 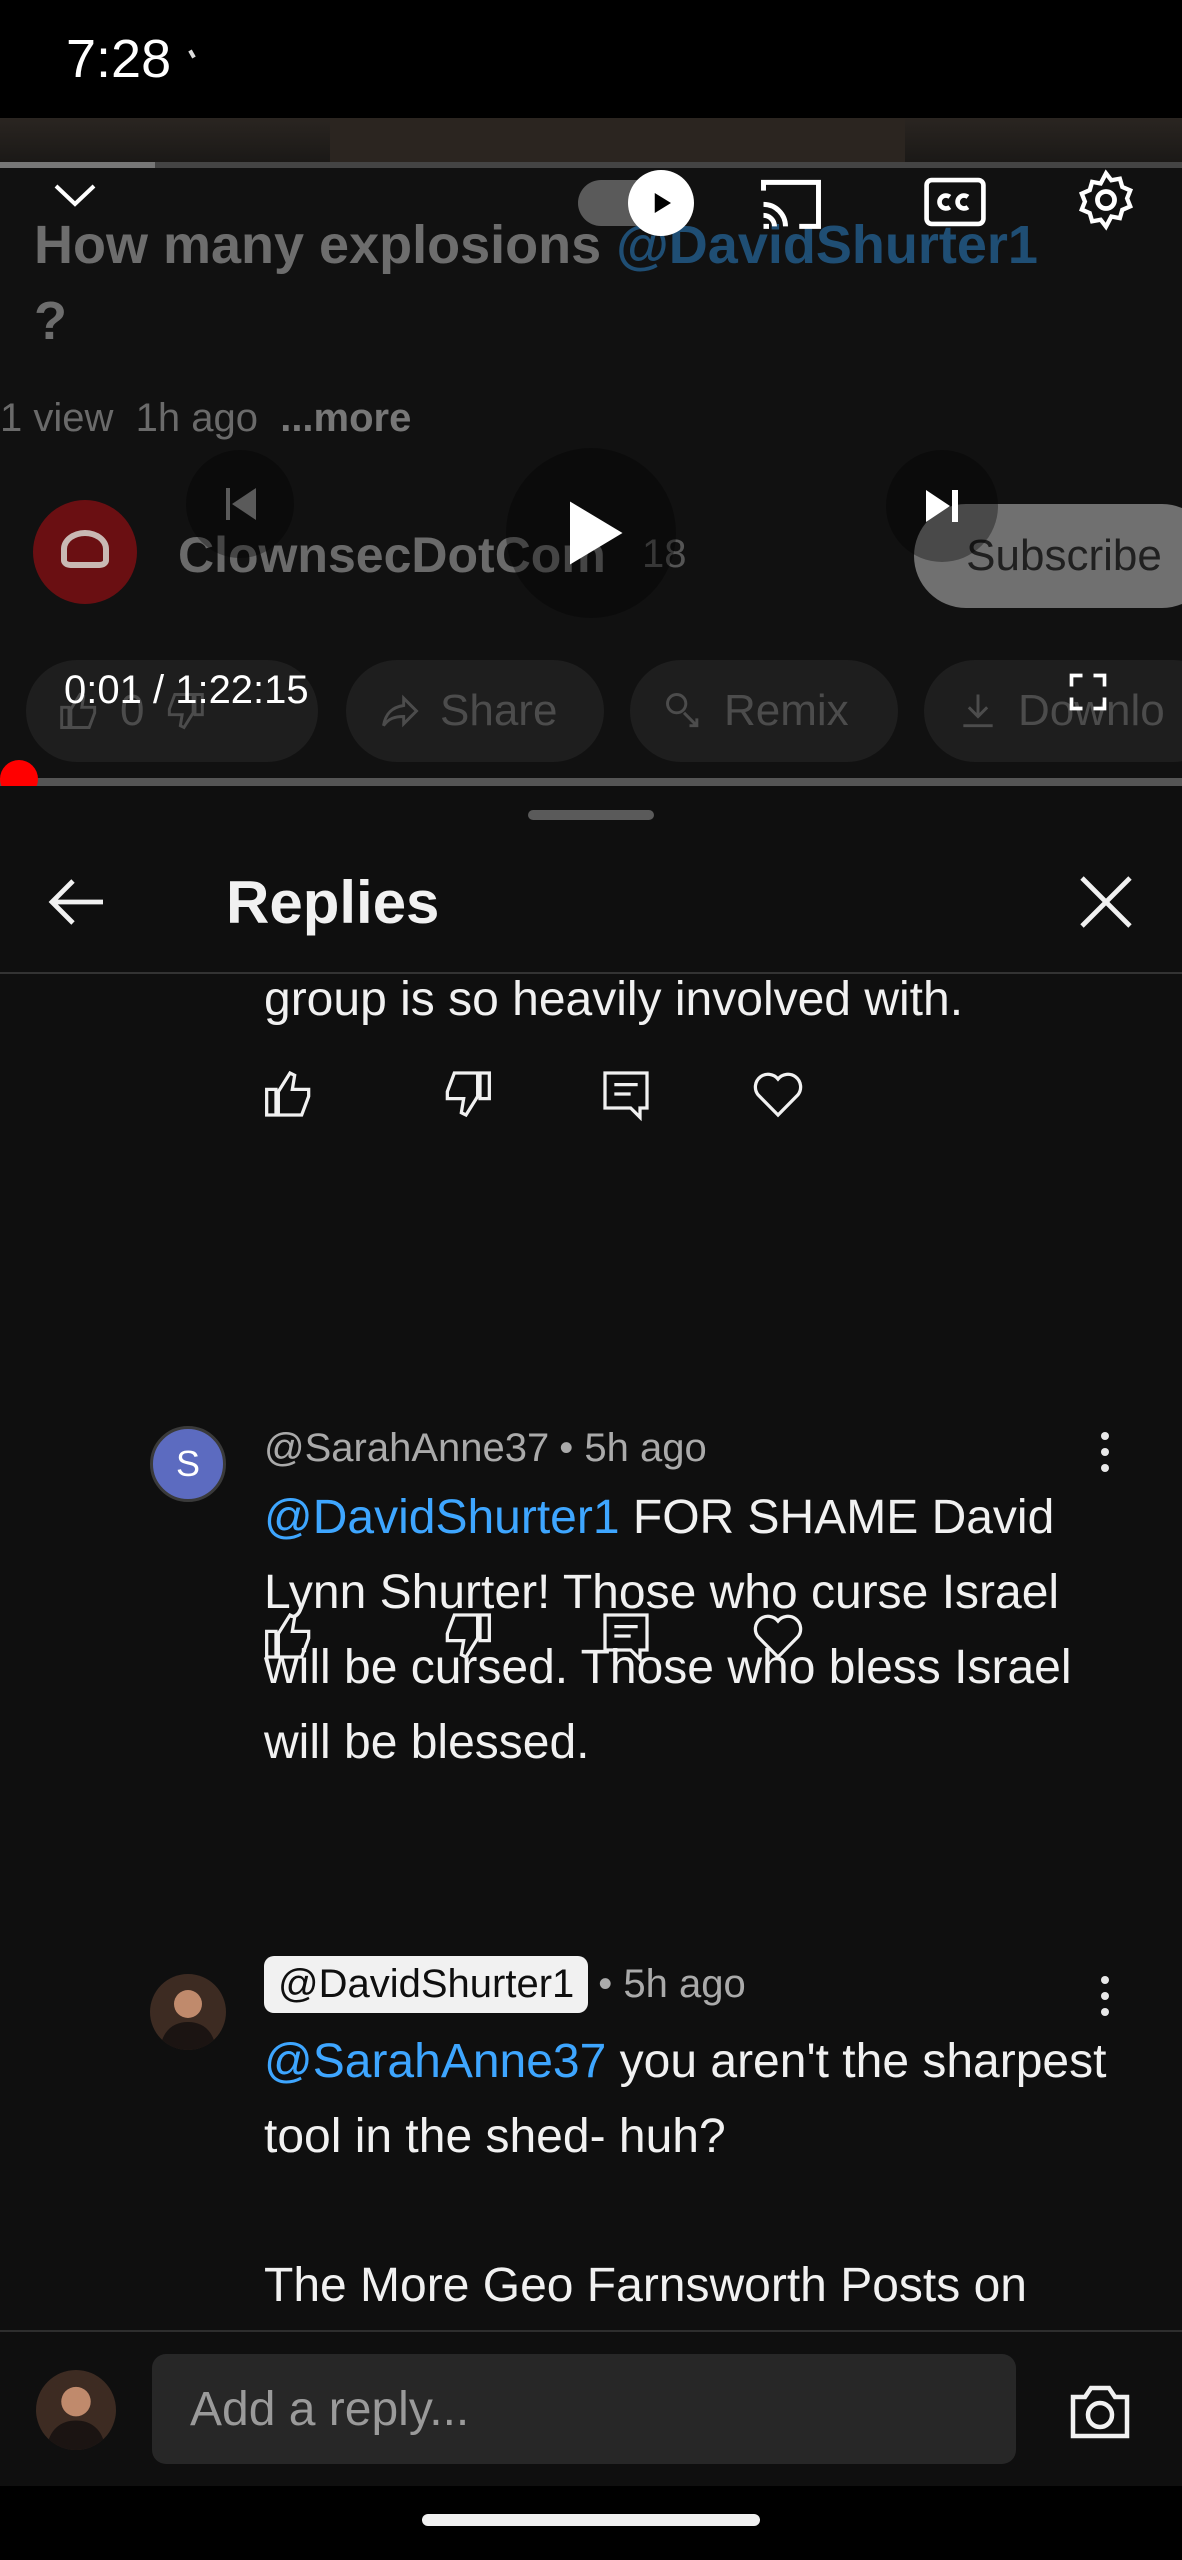 I want to click on video-frame-thumbnail, so click(x=617, y=141).